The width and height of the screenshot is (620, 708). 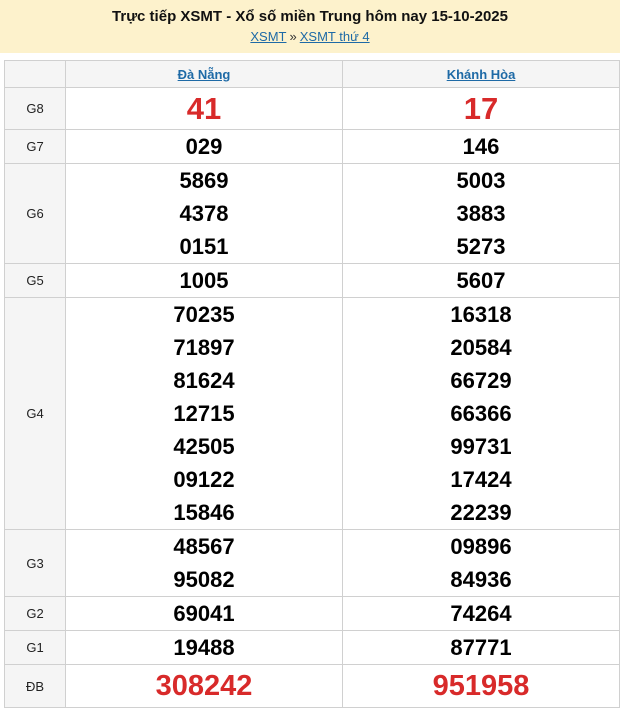 What do you see at coordinates (481, 563) in the screenshot?
I see `result-cell-g3-khanh-hoa: 09896 84936` at bounding box center [481, 563].